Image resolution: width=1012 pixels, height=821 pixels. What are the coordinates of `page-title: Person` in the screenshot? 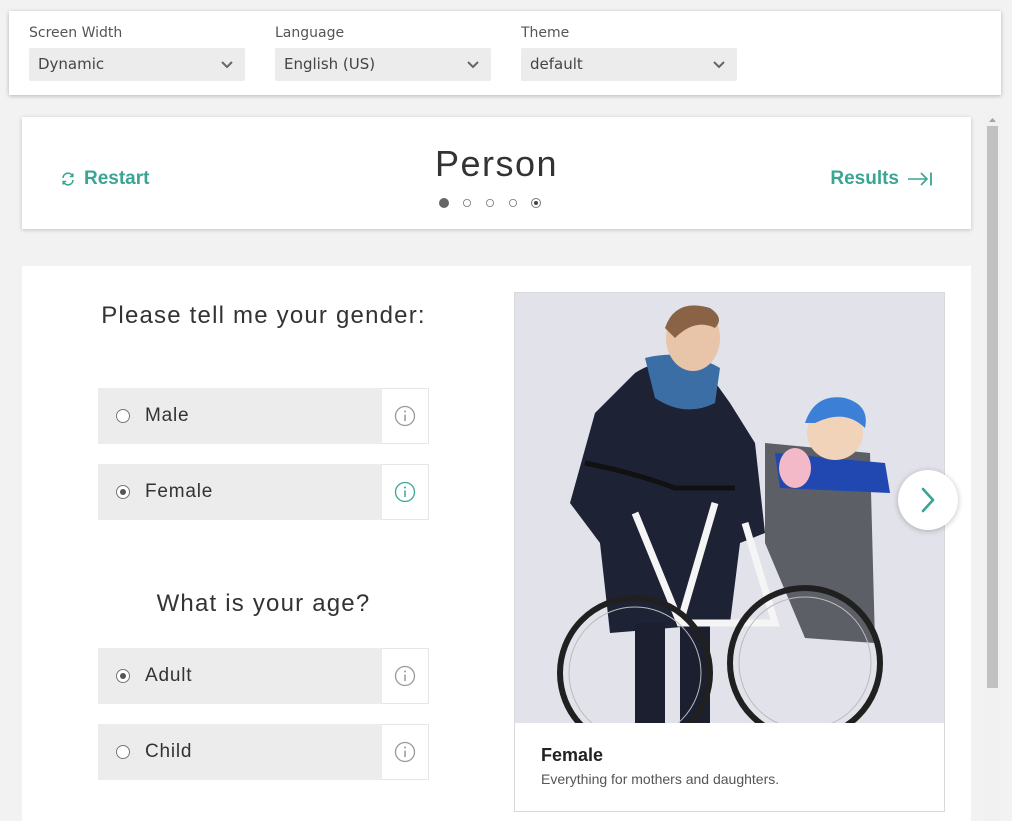 It's located at (496, 163).